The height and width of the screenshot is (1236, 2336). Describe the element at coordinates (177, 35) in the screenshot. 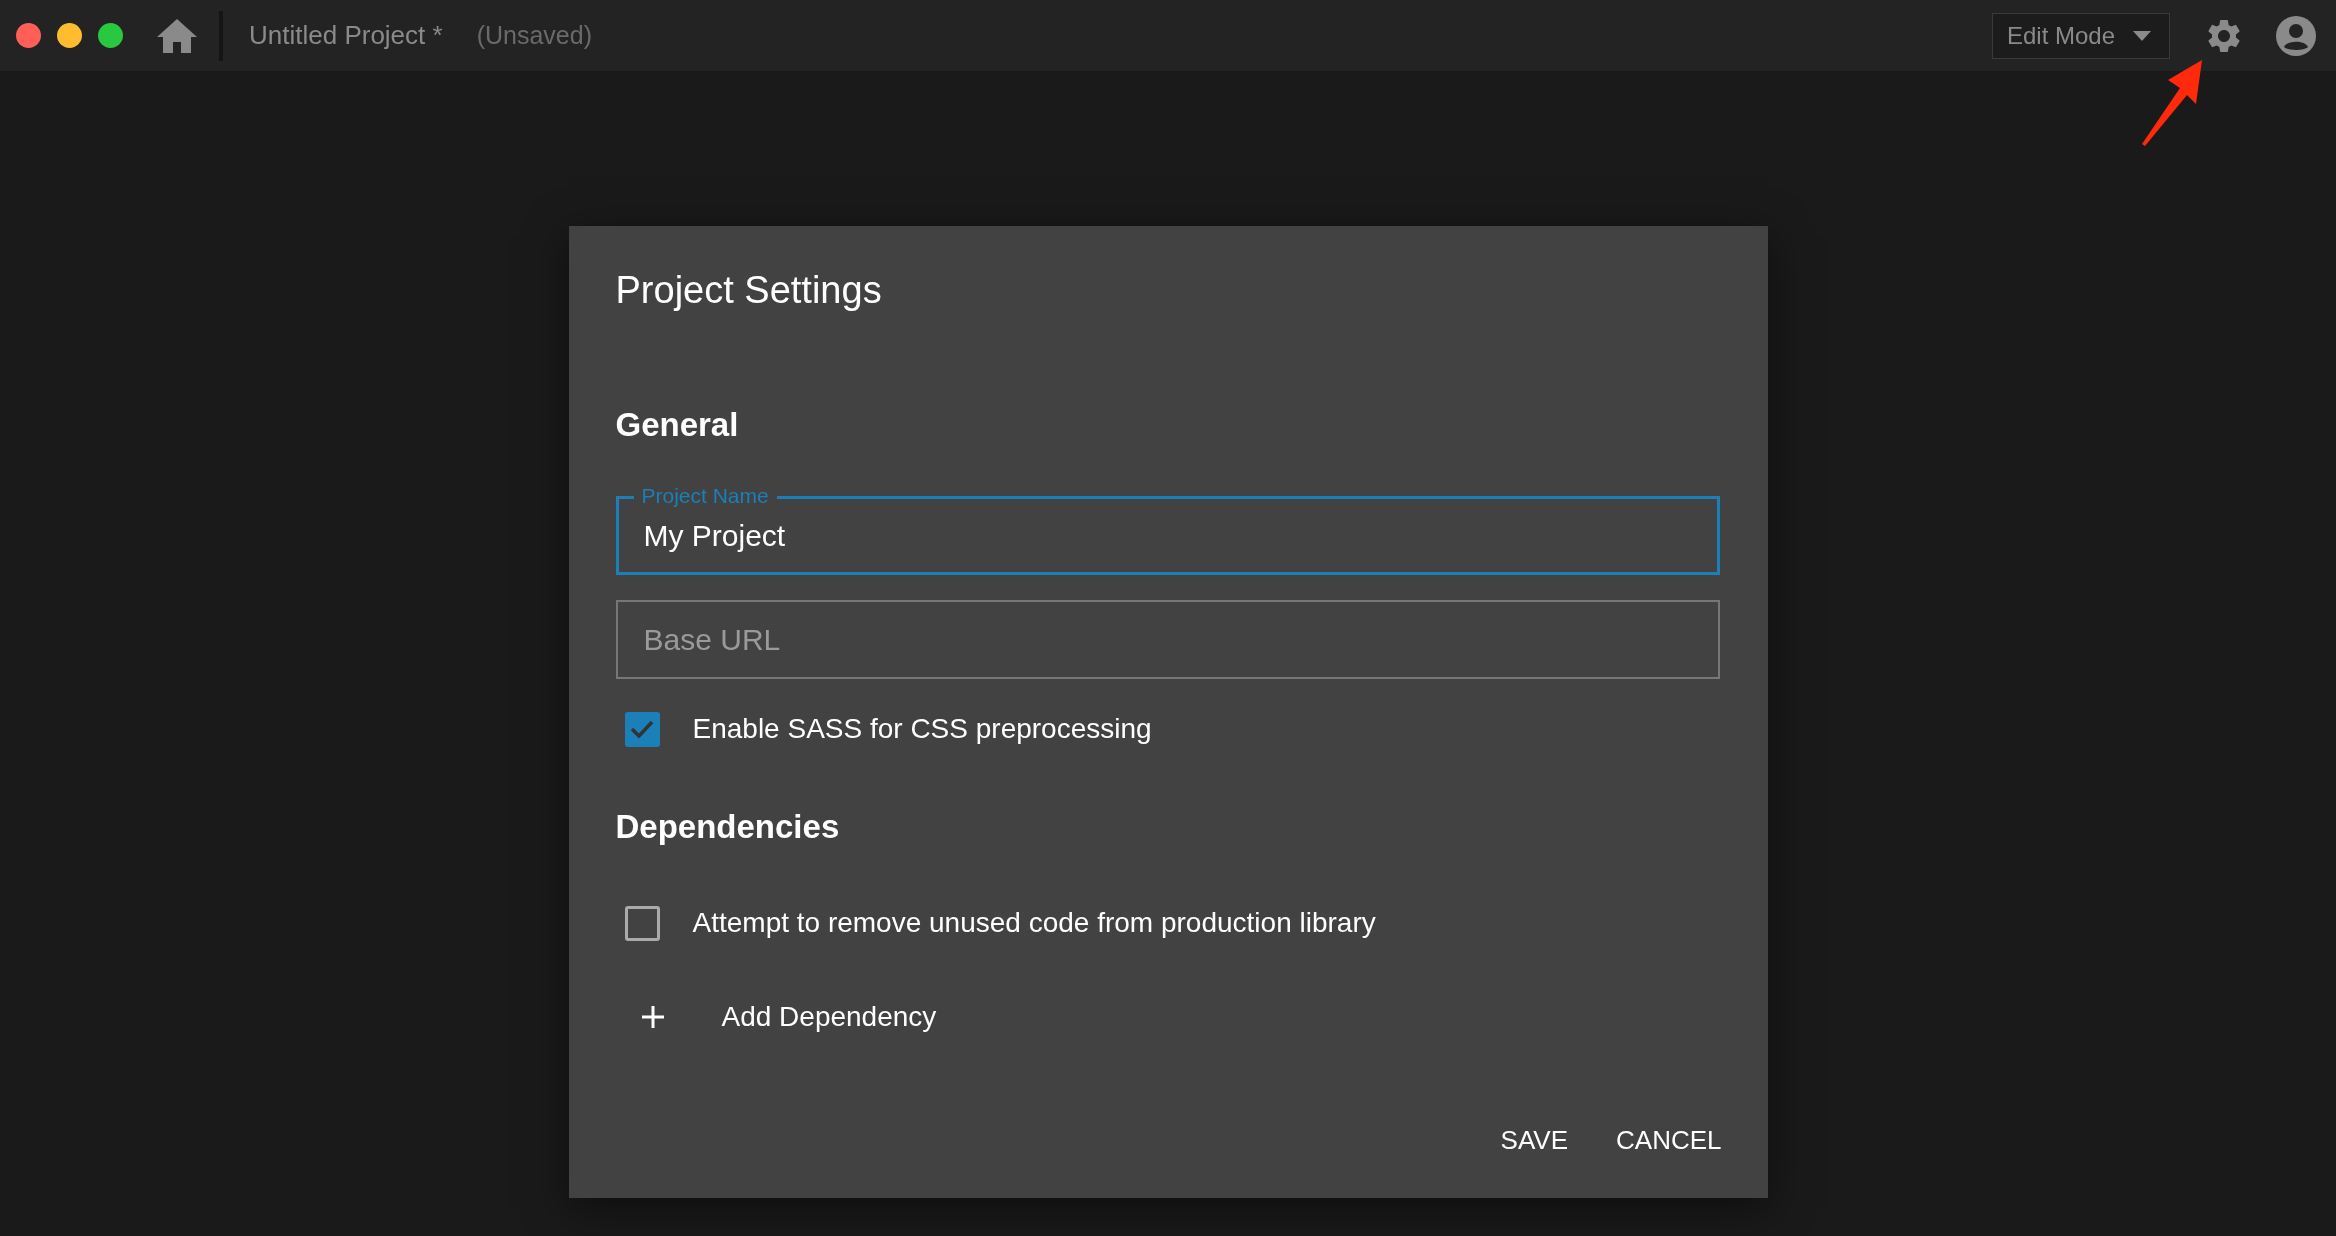

I see `home-icon` at that location.